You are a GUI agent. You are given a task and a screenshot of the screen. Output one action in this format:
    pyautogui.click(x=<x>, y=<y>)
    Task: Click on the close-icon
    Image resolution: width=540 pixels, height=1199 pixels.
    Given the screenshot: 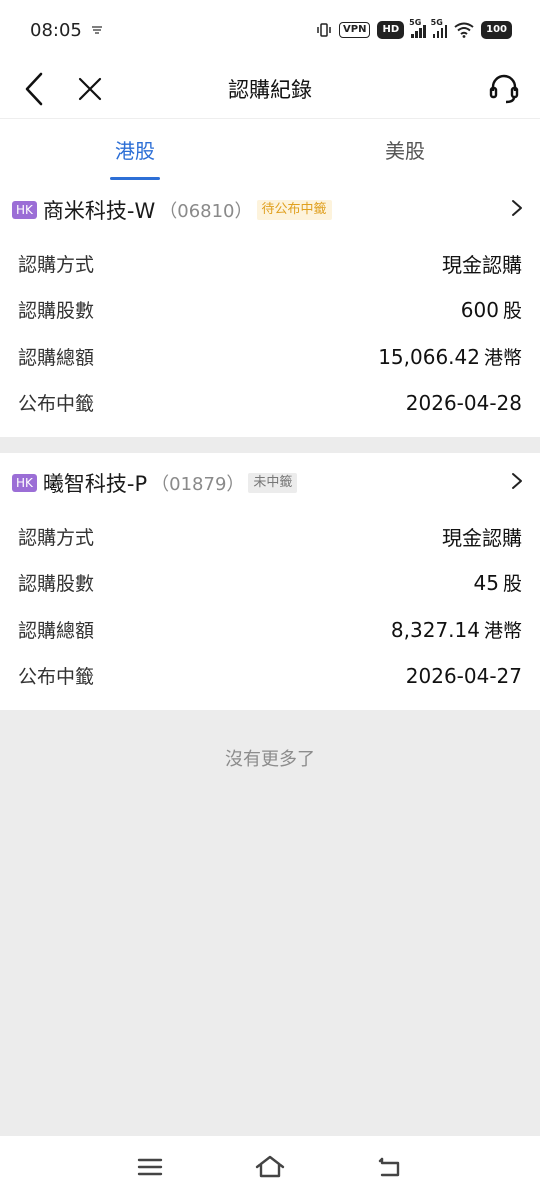 What is the action you would take?
    pyautogui.click(x=90, y=89)
    